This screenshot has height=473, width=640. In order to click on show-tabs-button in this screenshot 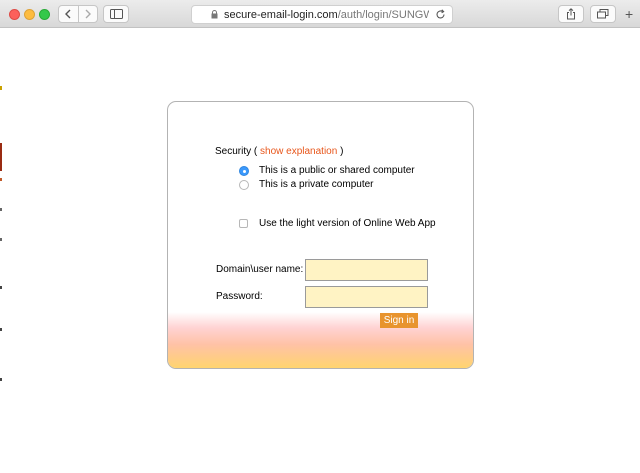, I will do `click(603, 14)`.